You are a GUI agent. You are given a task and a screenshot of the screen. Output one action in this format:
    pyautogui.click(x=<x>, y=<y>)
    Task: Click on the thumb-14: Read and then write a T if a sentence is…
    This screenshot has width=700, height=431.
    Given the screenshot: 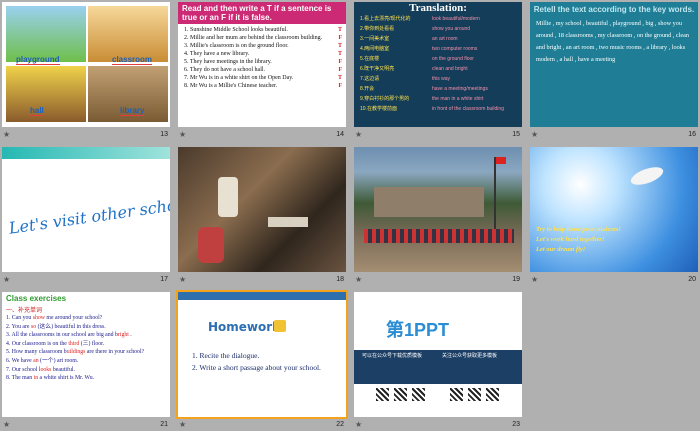 What is the action you would take?
    pyautogui.click(x=262, y=70)
    